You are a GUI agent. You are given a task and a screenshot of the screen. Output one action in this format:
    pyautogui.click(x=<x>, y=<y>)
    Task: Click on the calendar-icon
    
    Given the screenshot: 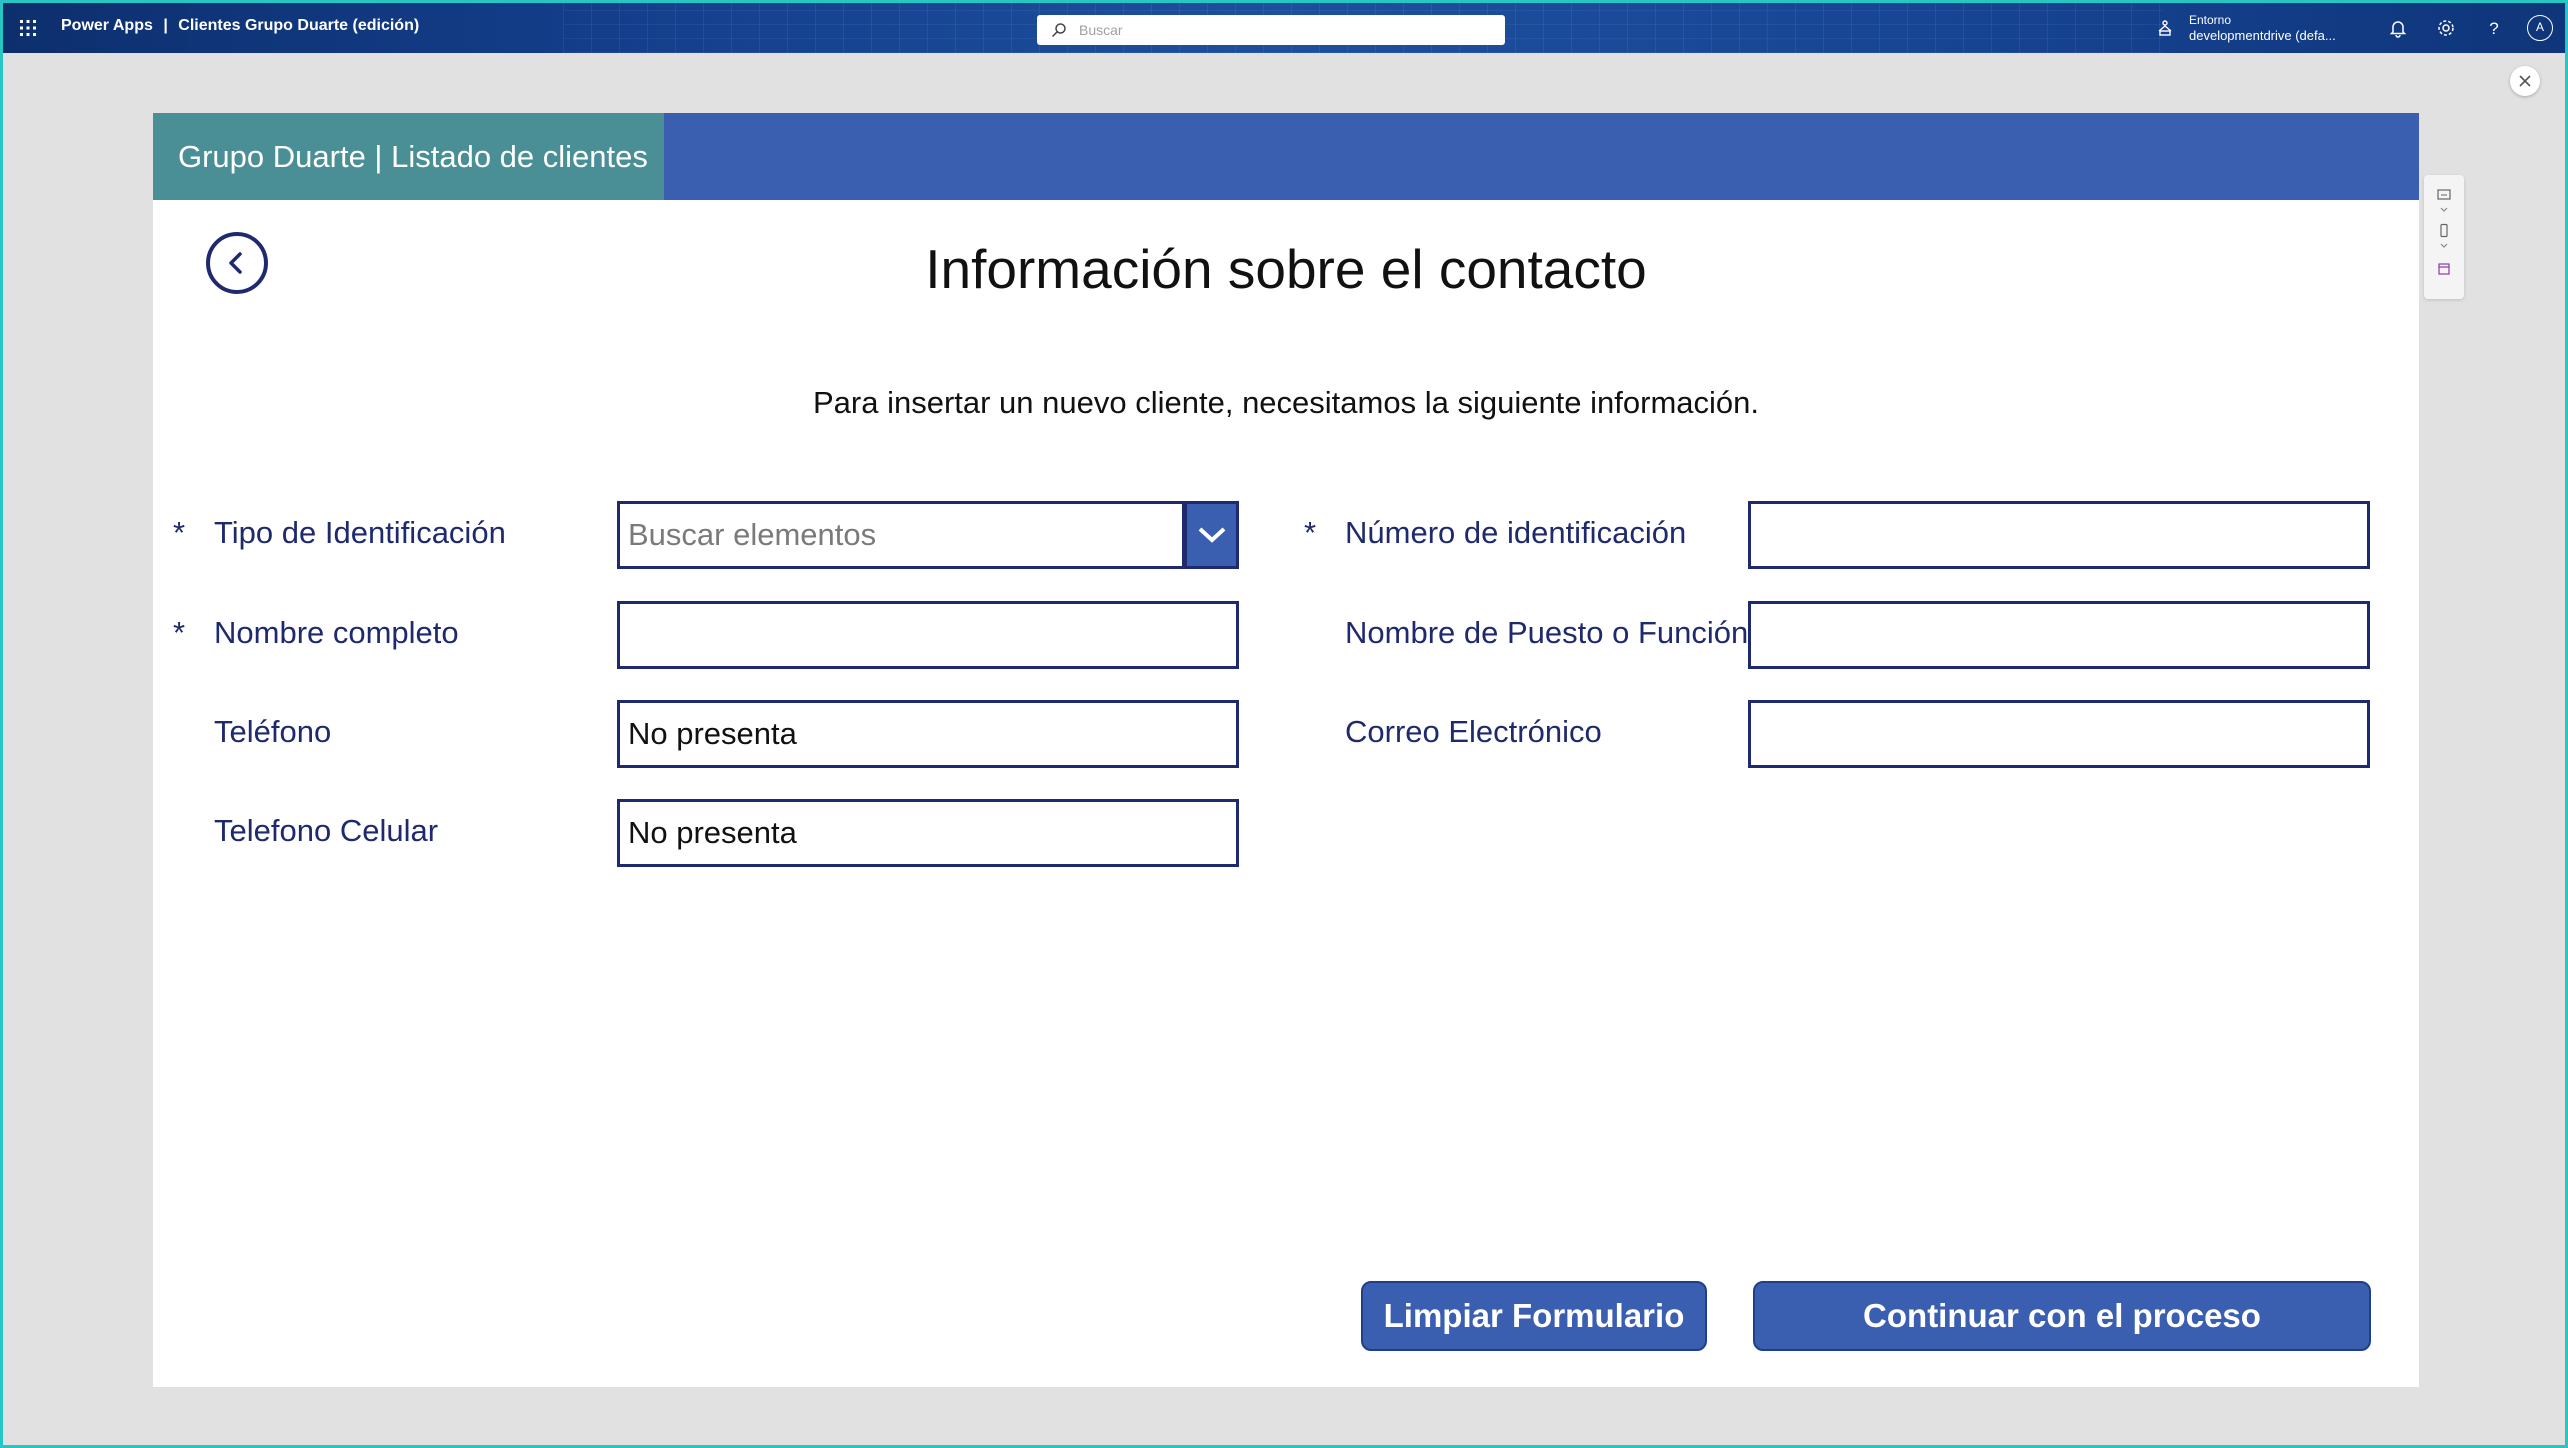 What is the action you would take?
    pyautogui.click(x=2444, y=269)
    